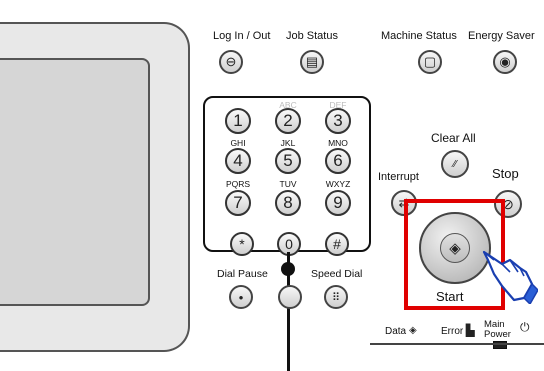 This screenshot has height=371, width=544. What do you see at coordinates (419, 36) in the screenshot?
I see `machine-status-label: Machine Status` at bounding box center [419, 36].